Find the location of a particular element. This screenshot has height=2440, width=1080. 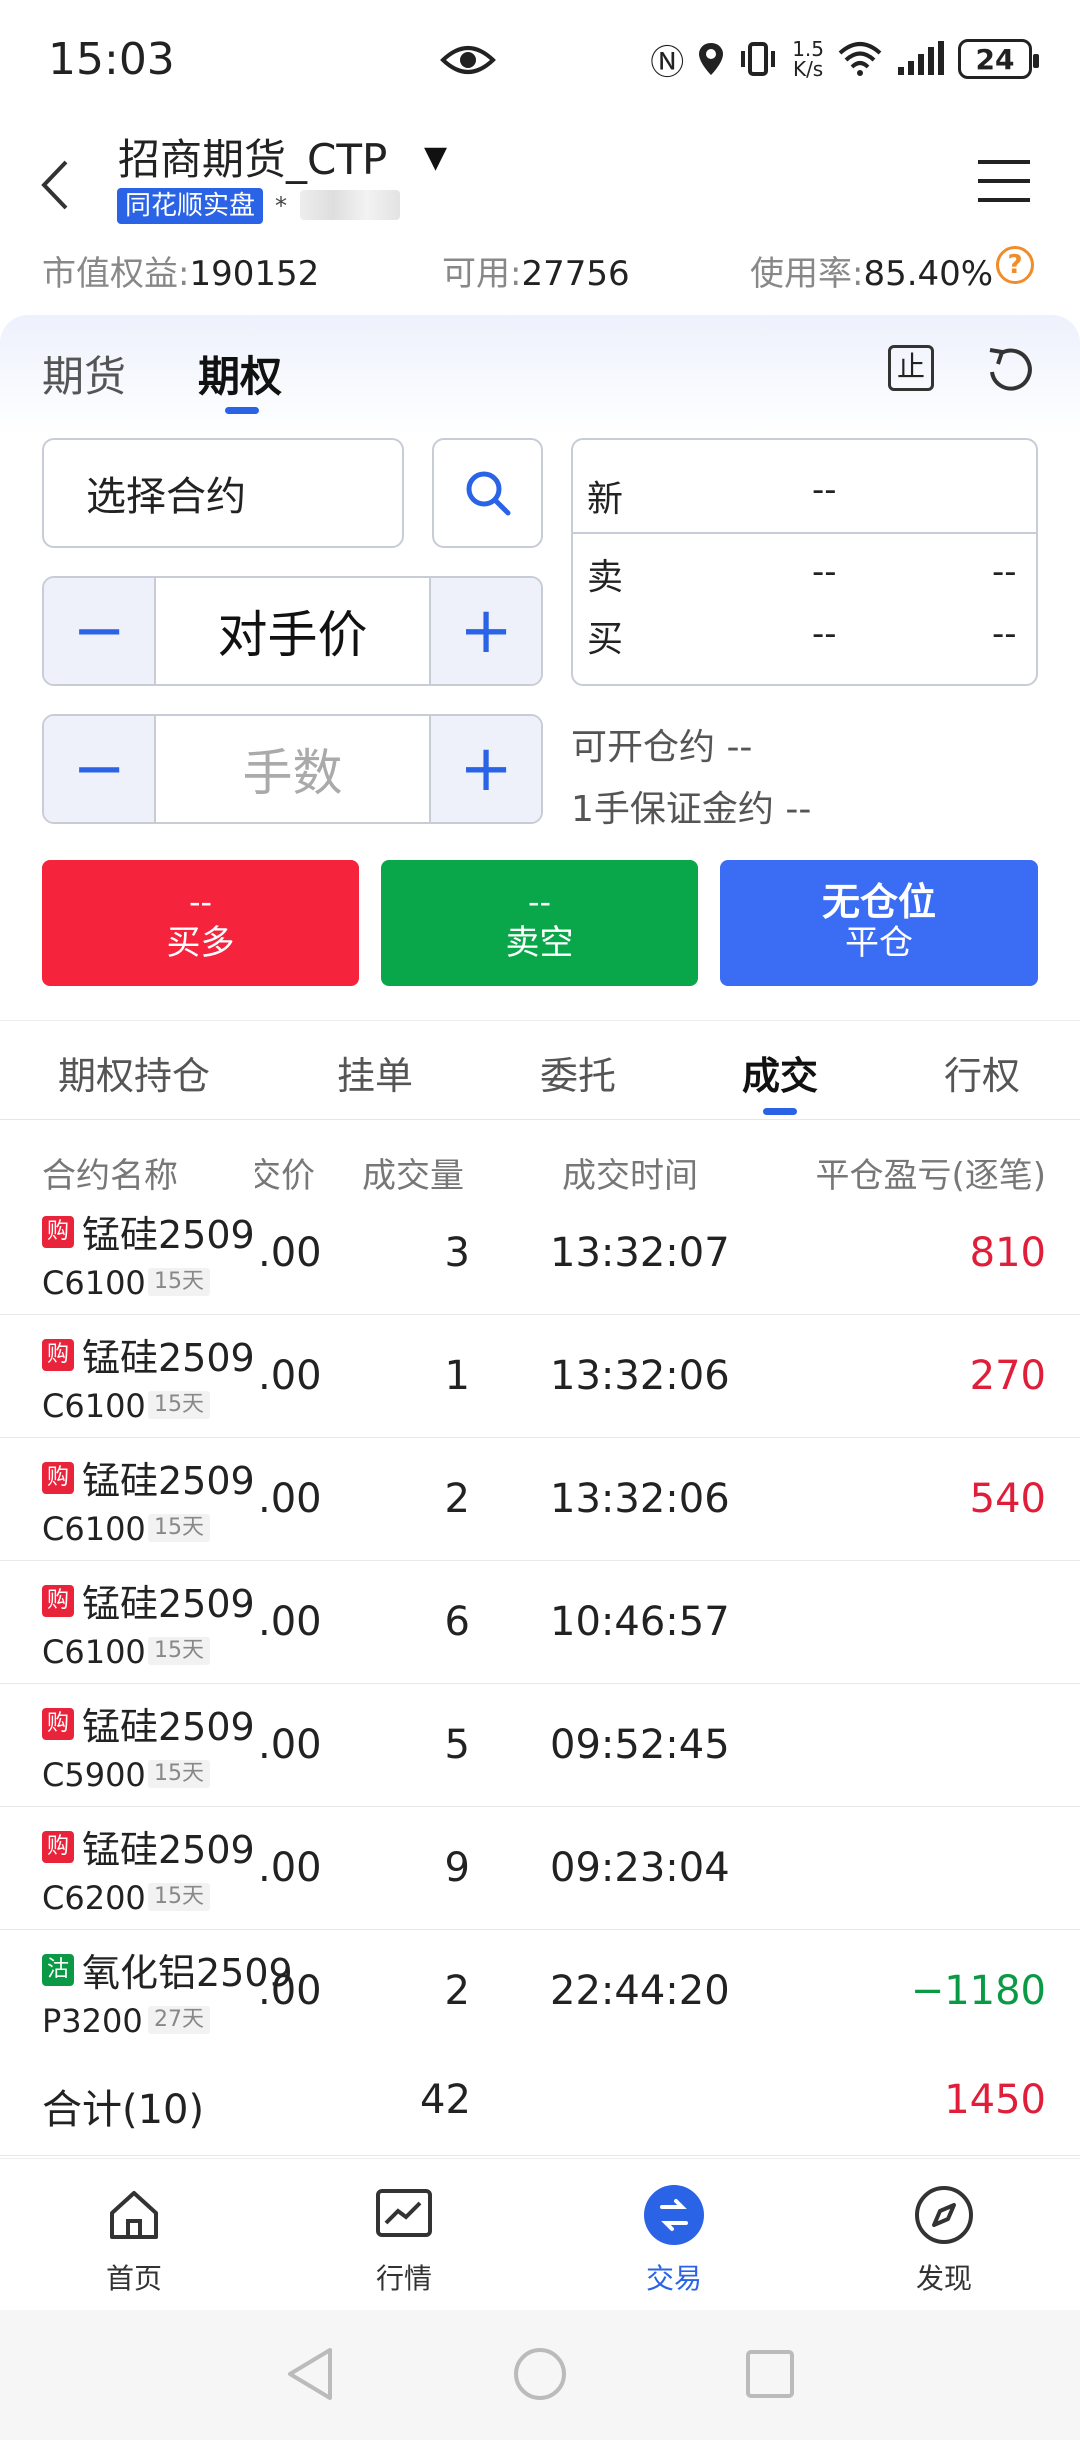

table-row: 购锰硅2509 C6100 15天 .00 1 13:32:06 270 is located at coordinates (540, 1376).